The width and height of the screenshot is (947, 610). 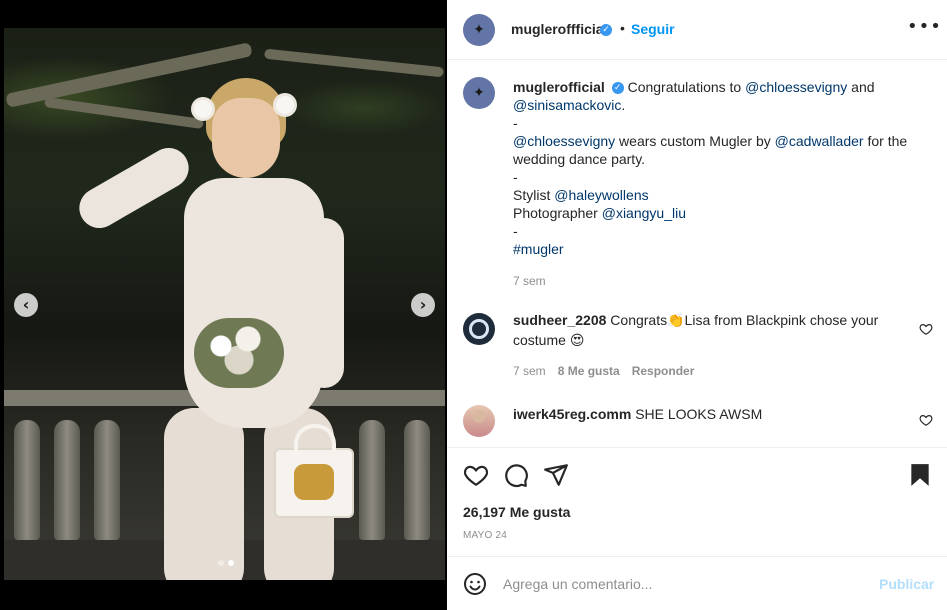 I want to click on caption-line: wedding dance party., so click(x=718, y=159).